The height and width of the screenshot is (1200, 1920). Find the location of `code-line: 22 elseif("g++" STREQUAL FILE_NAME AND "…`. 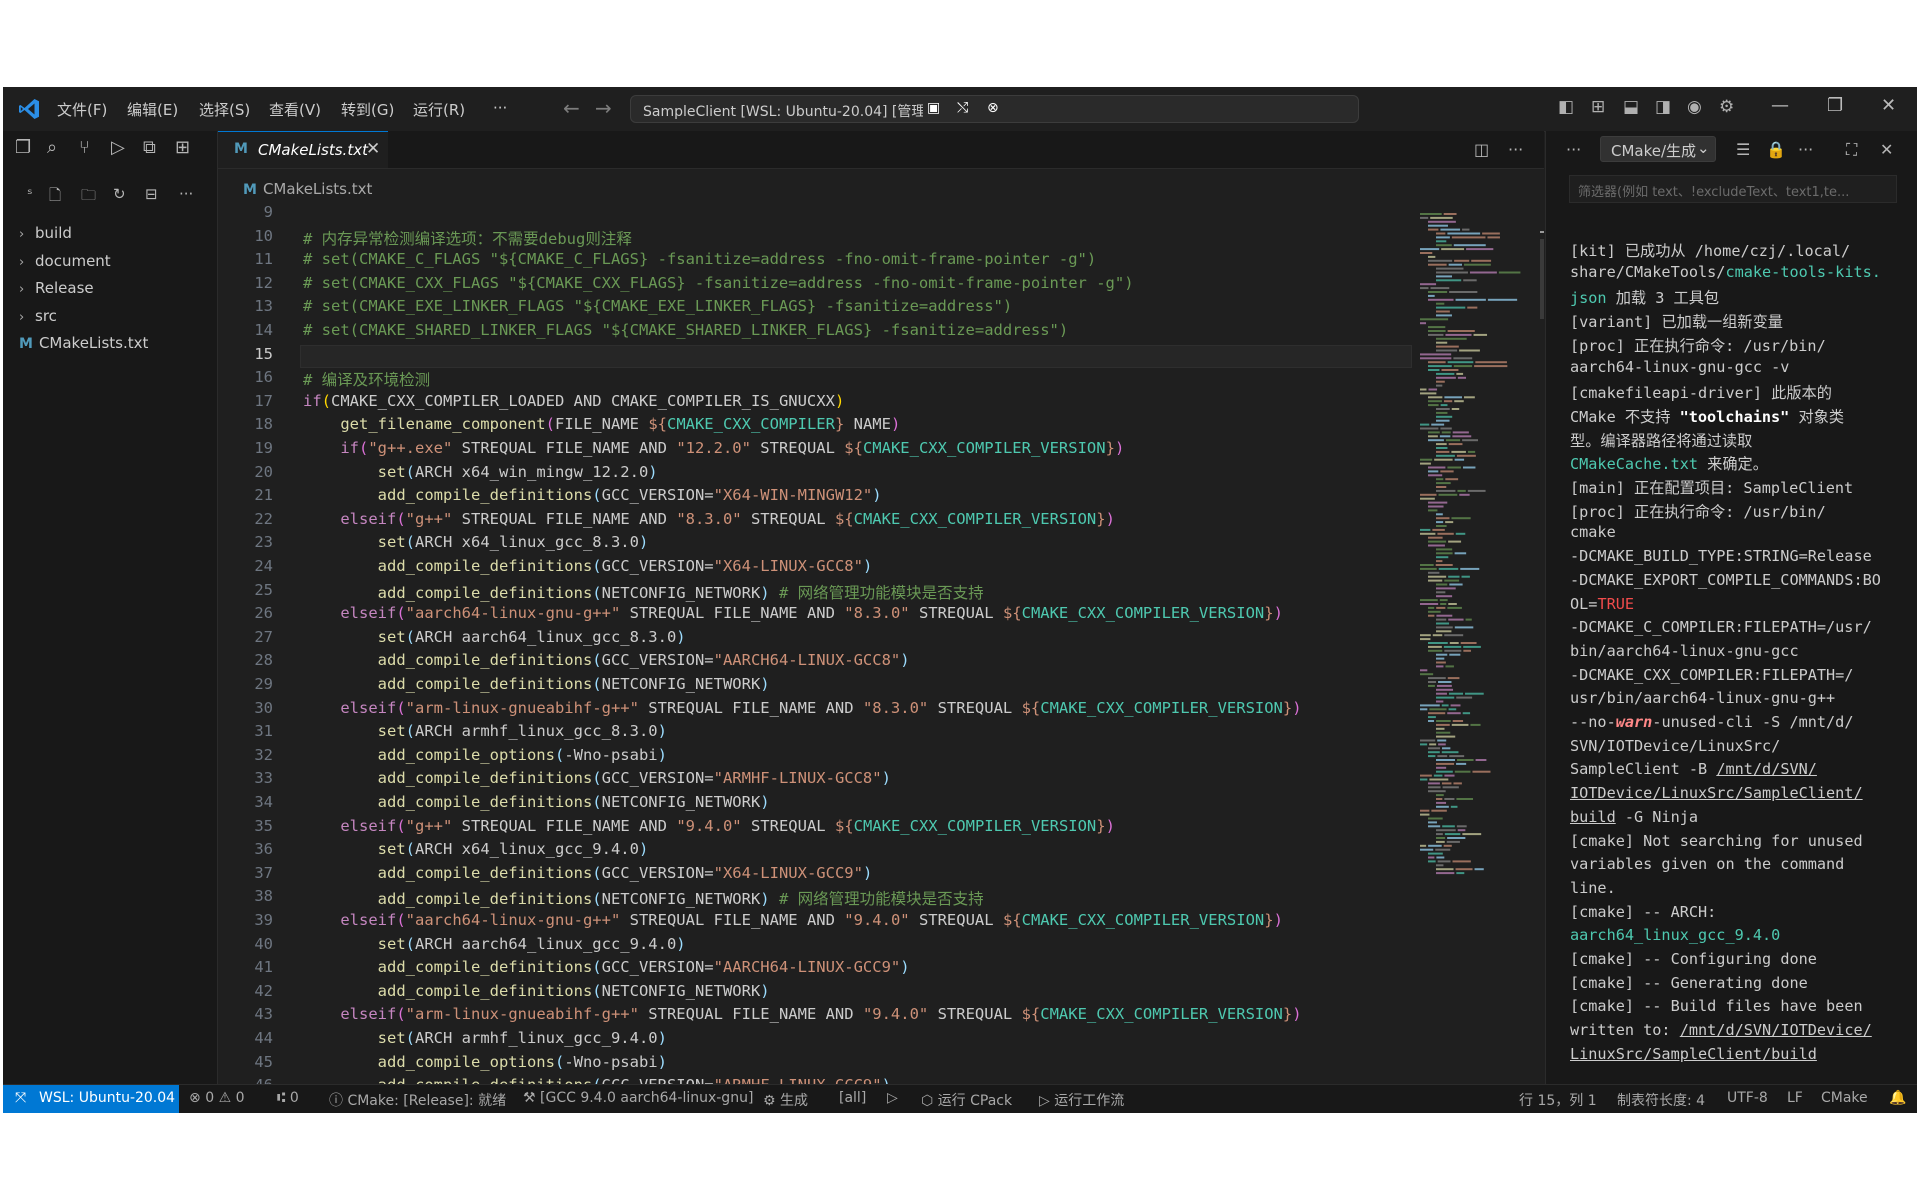

code-line: 22 elseif("g++" STREQUAL FILE_NAME AND "… is located at coordinates (818, 522).